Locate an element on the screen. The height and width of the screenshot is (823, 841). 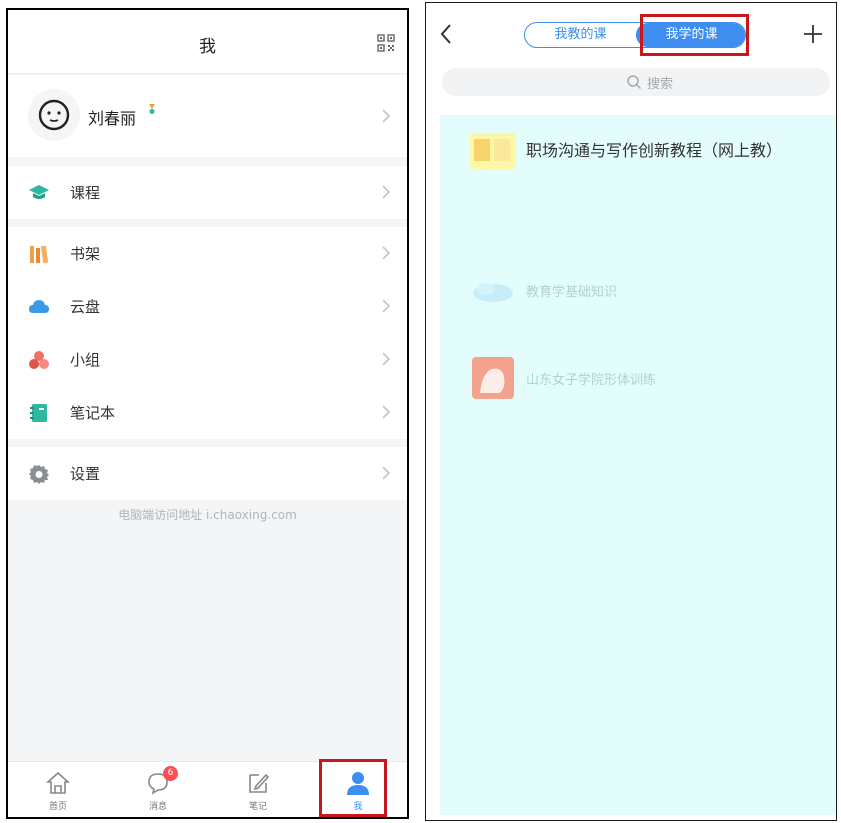
menu-item-cloud-drive: 云盘 is located at coordinates (207, 306).